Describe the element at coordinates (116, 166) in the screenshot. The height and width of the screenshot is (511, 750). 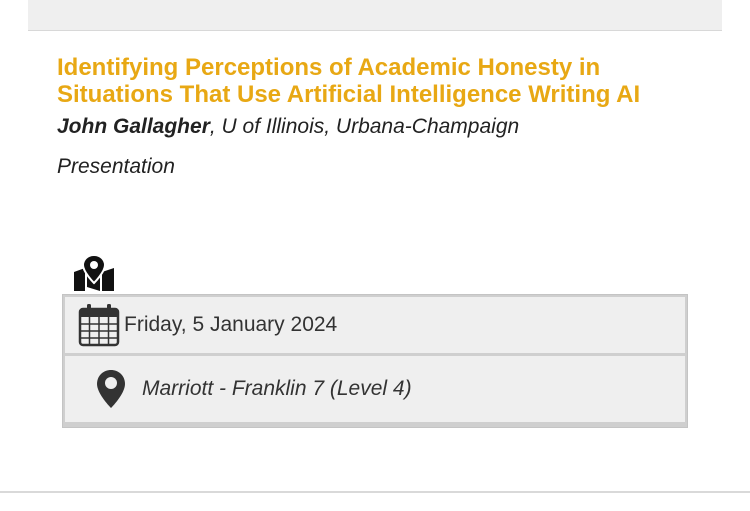
I see `session-type: Presentation` at that location.